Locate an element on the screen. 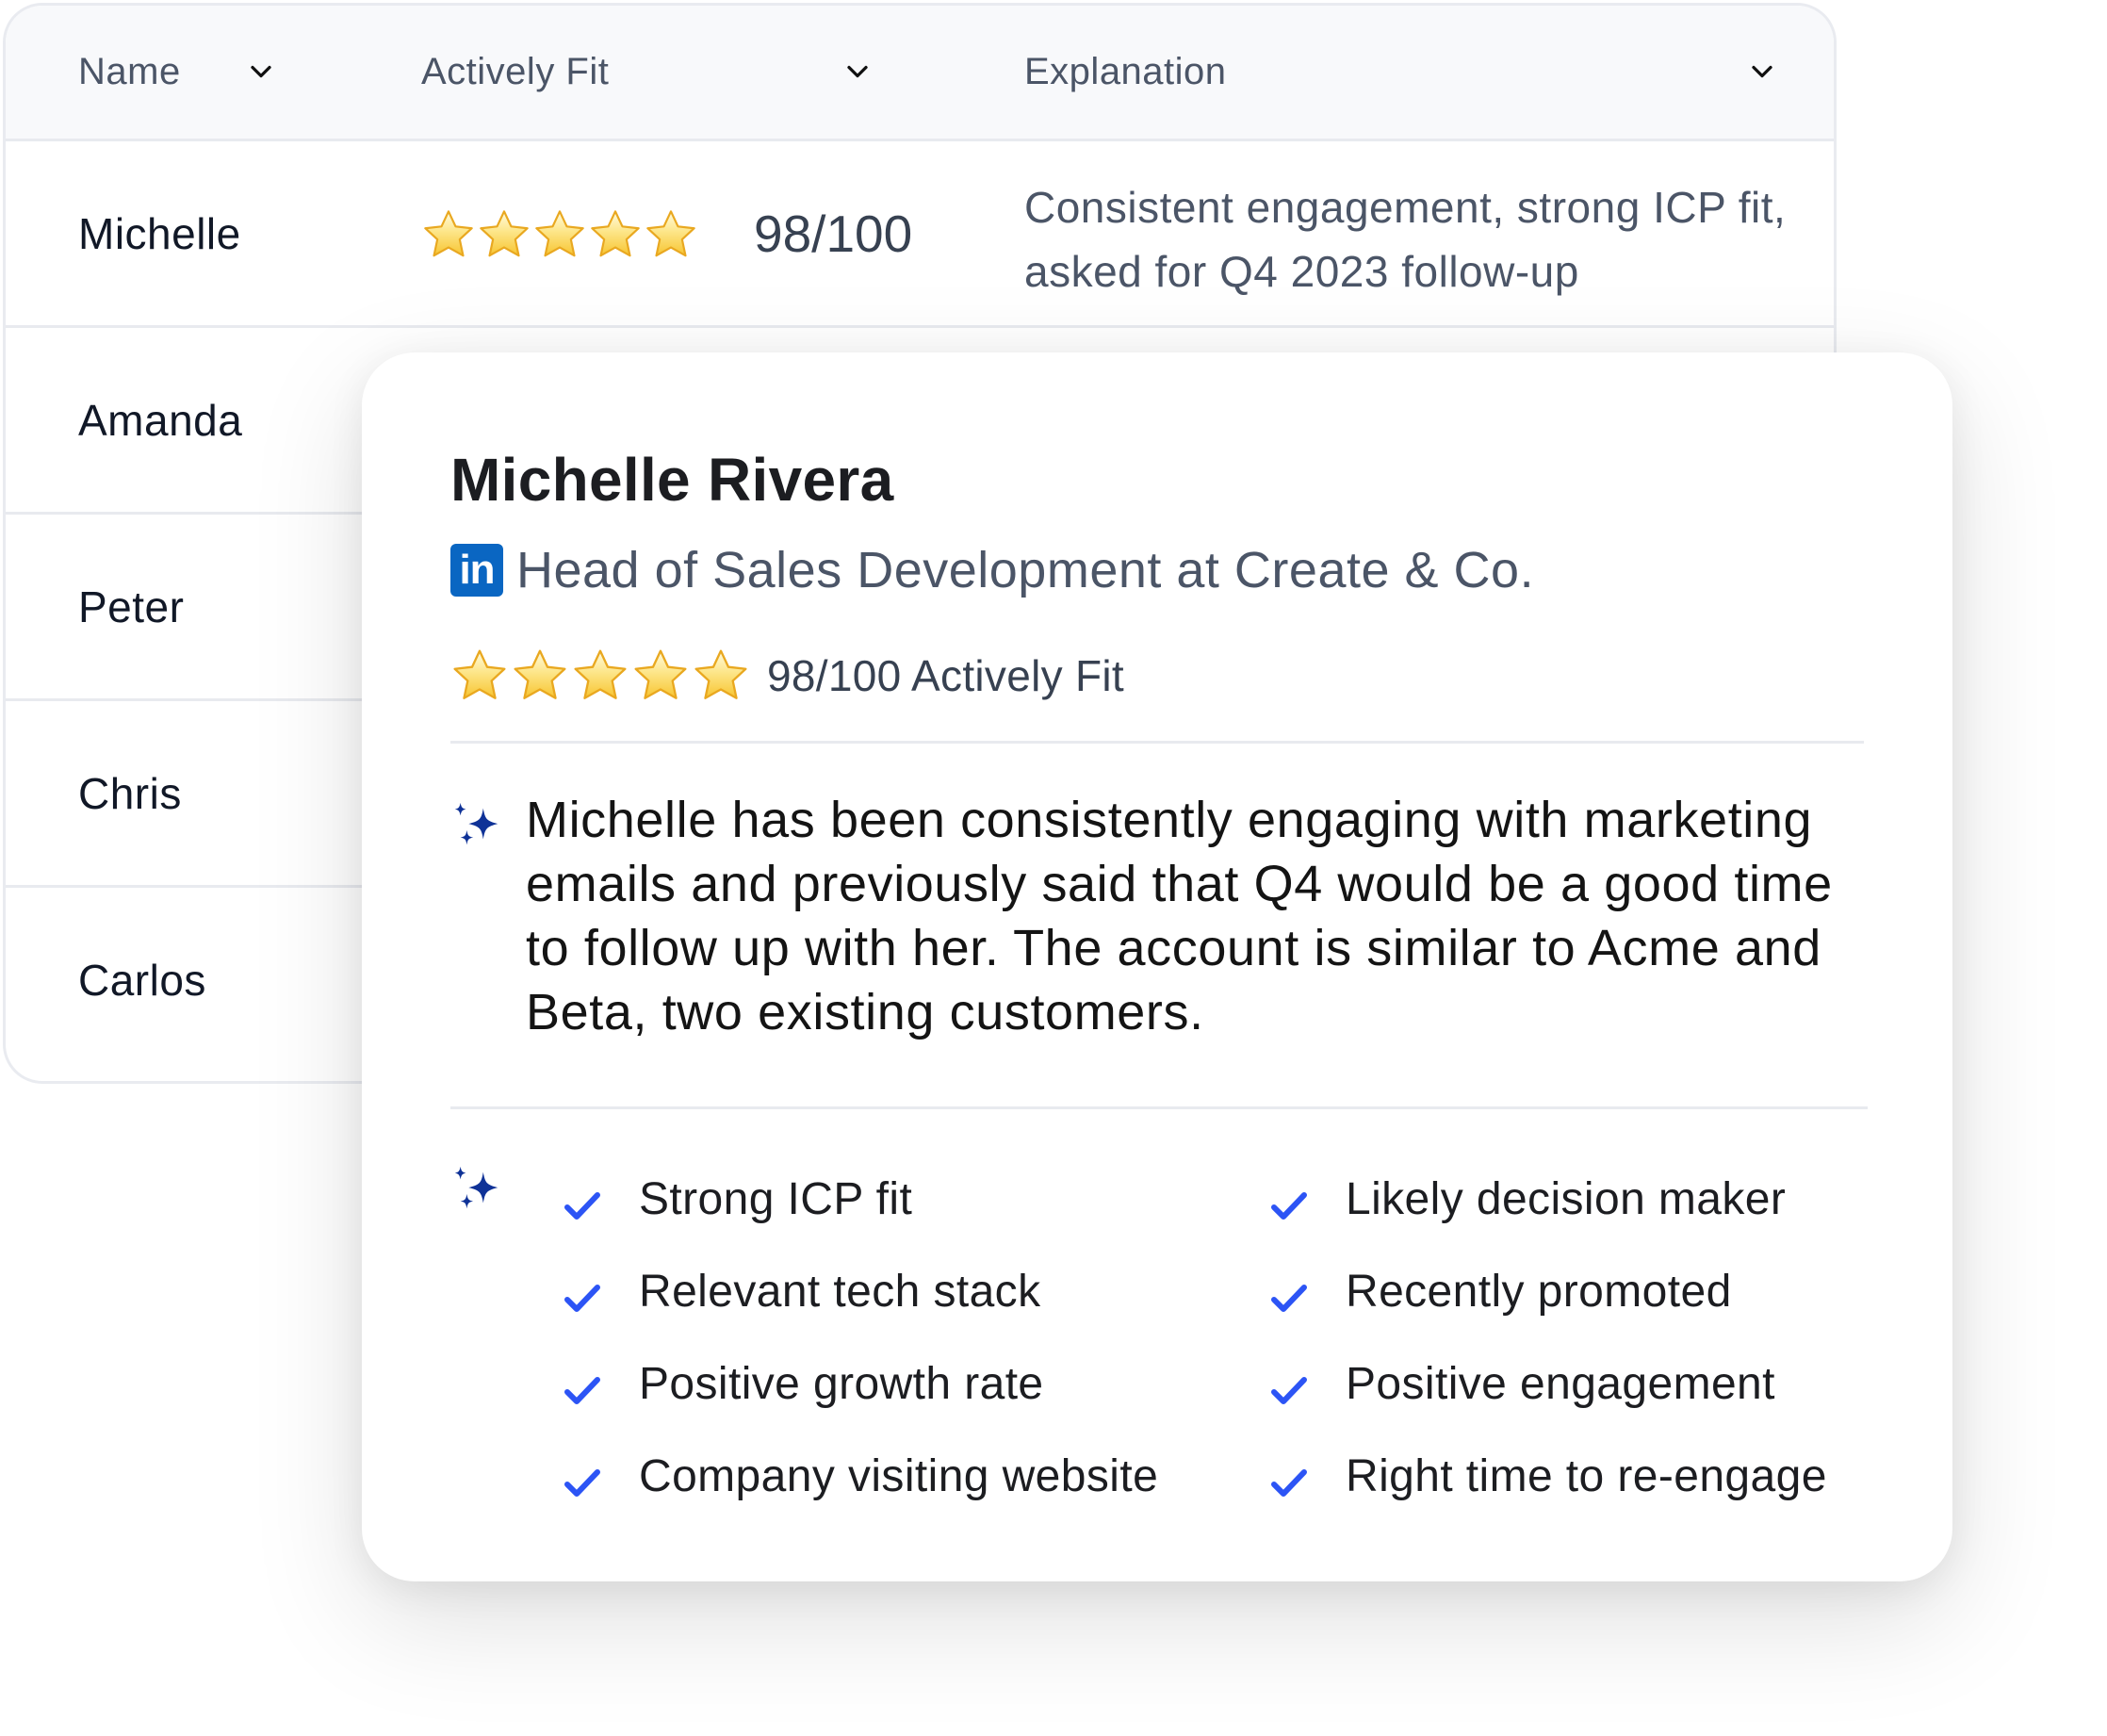  row-name: Peter is located at coordinates (131, 606).